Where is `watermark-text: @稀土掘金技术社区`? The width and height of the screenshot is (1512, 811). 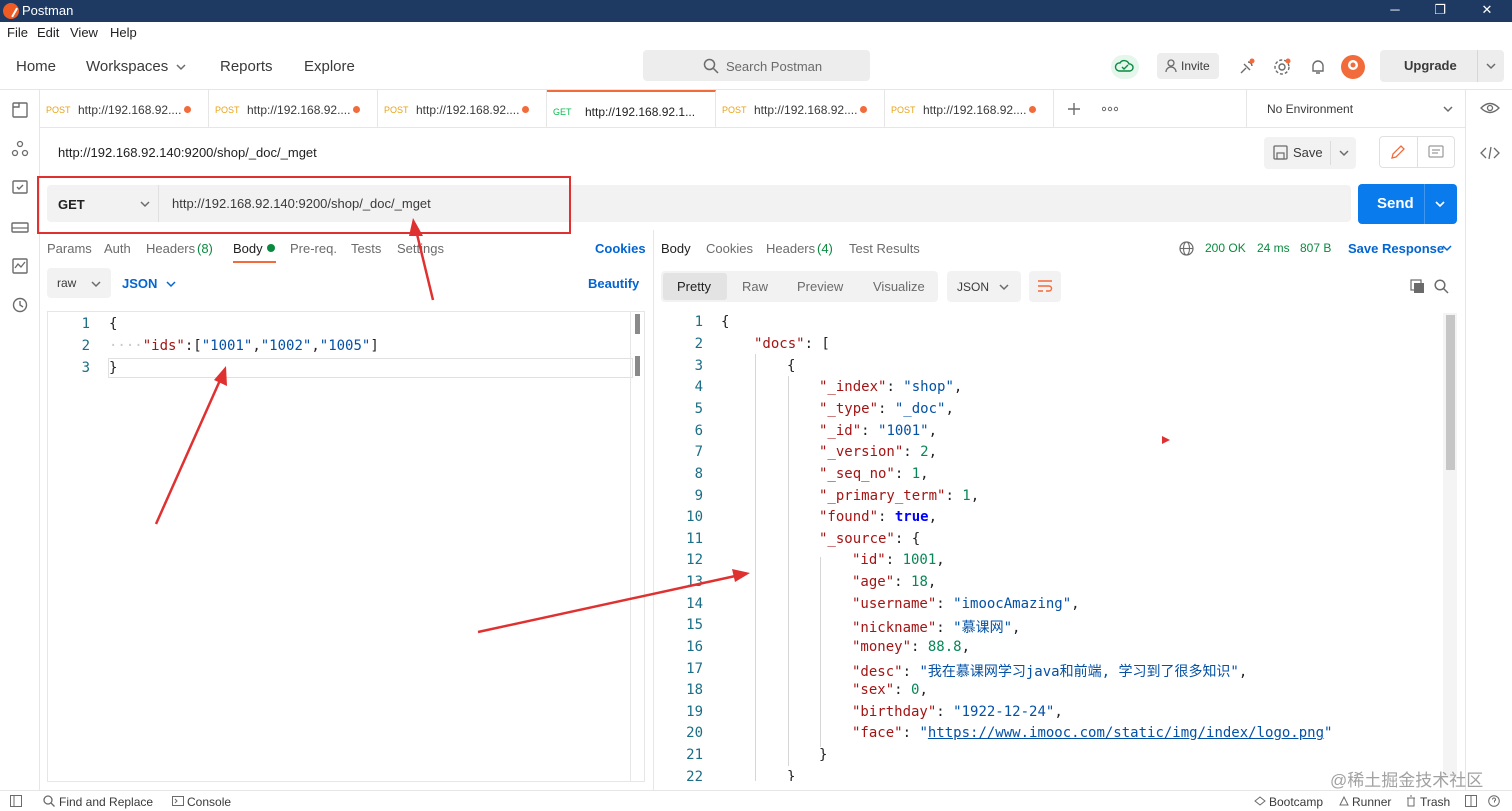
watermark-text: @稀土掘金技术社区 is located at coordinates (1407, 780).